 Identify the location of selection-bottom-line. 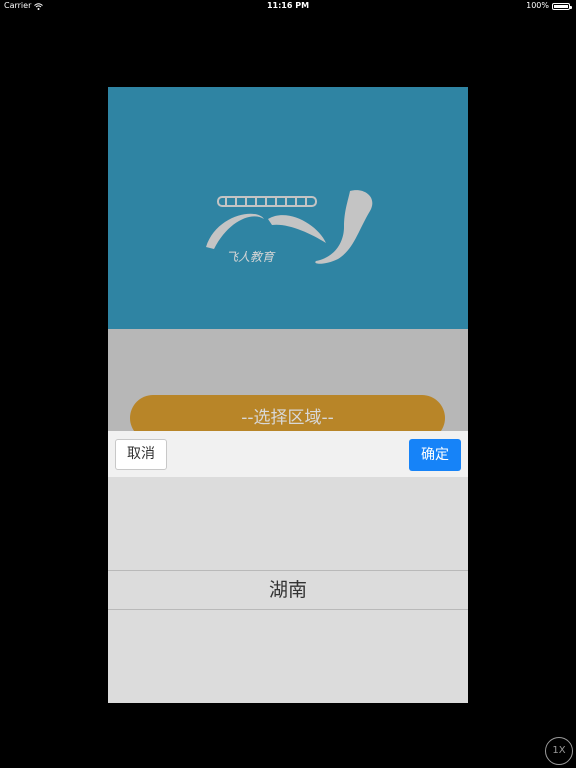
(288, 609).